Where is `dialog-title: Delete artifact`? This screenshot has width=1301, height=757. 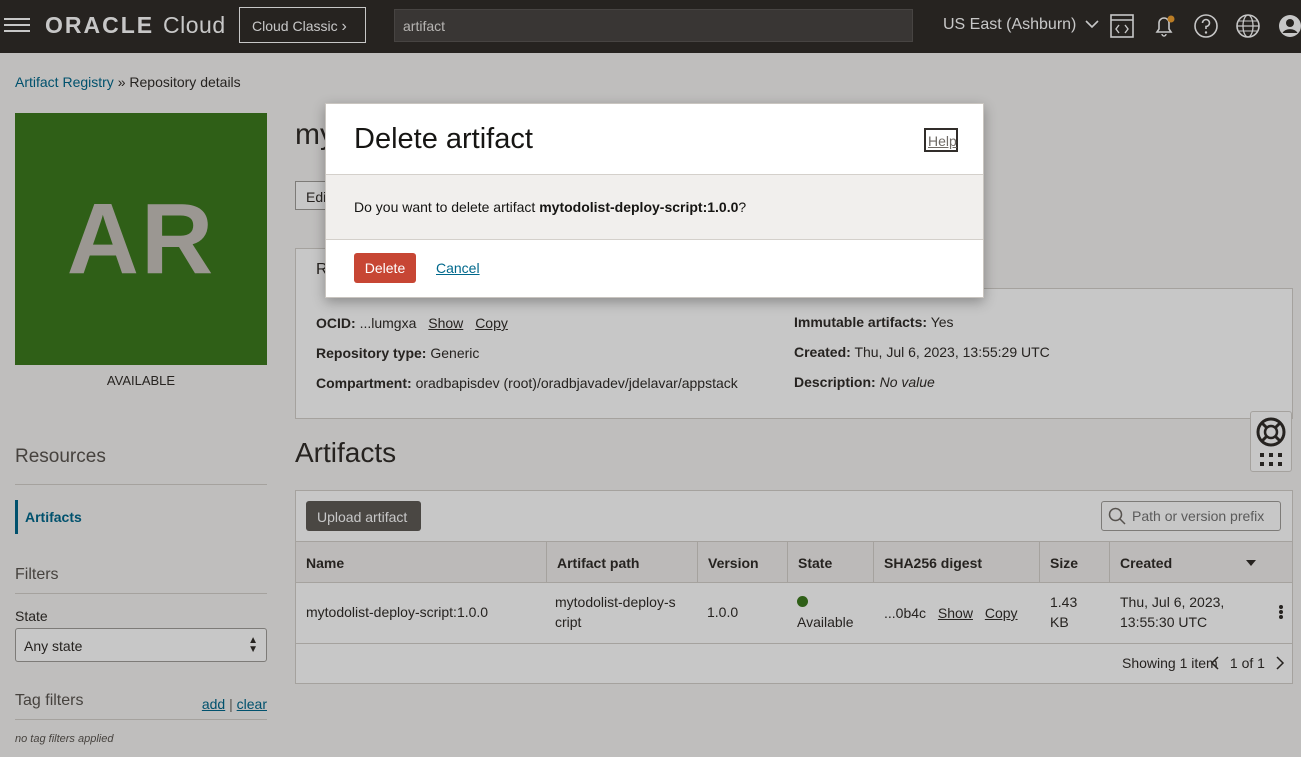 dialog-title: Delete artifact is located at coordinates (443, 139).